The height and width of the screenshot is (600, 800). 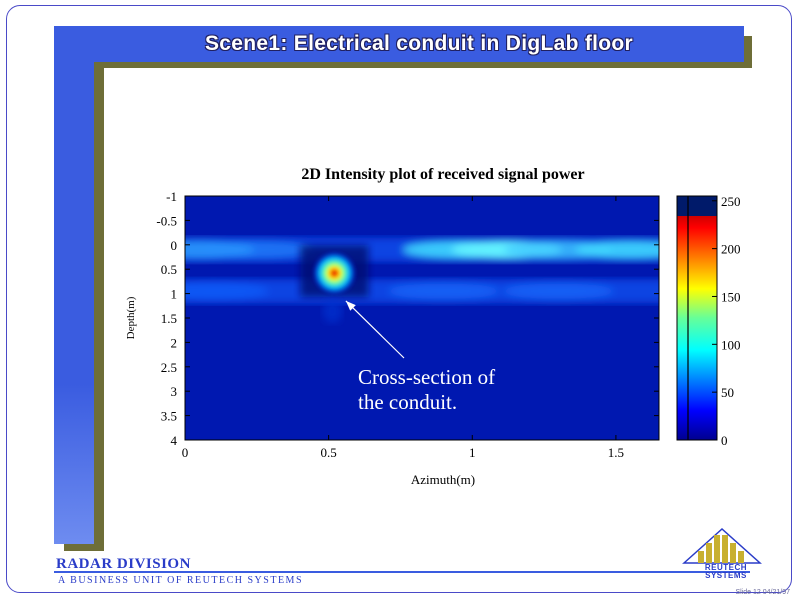 What do you see at coordinates (174, 440) in the screenshot?
I see `y-tick-label: 4` at bounding box center [174, 440].